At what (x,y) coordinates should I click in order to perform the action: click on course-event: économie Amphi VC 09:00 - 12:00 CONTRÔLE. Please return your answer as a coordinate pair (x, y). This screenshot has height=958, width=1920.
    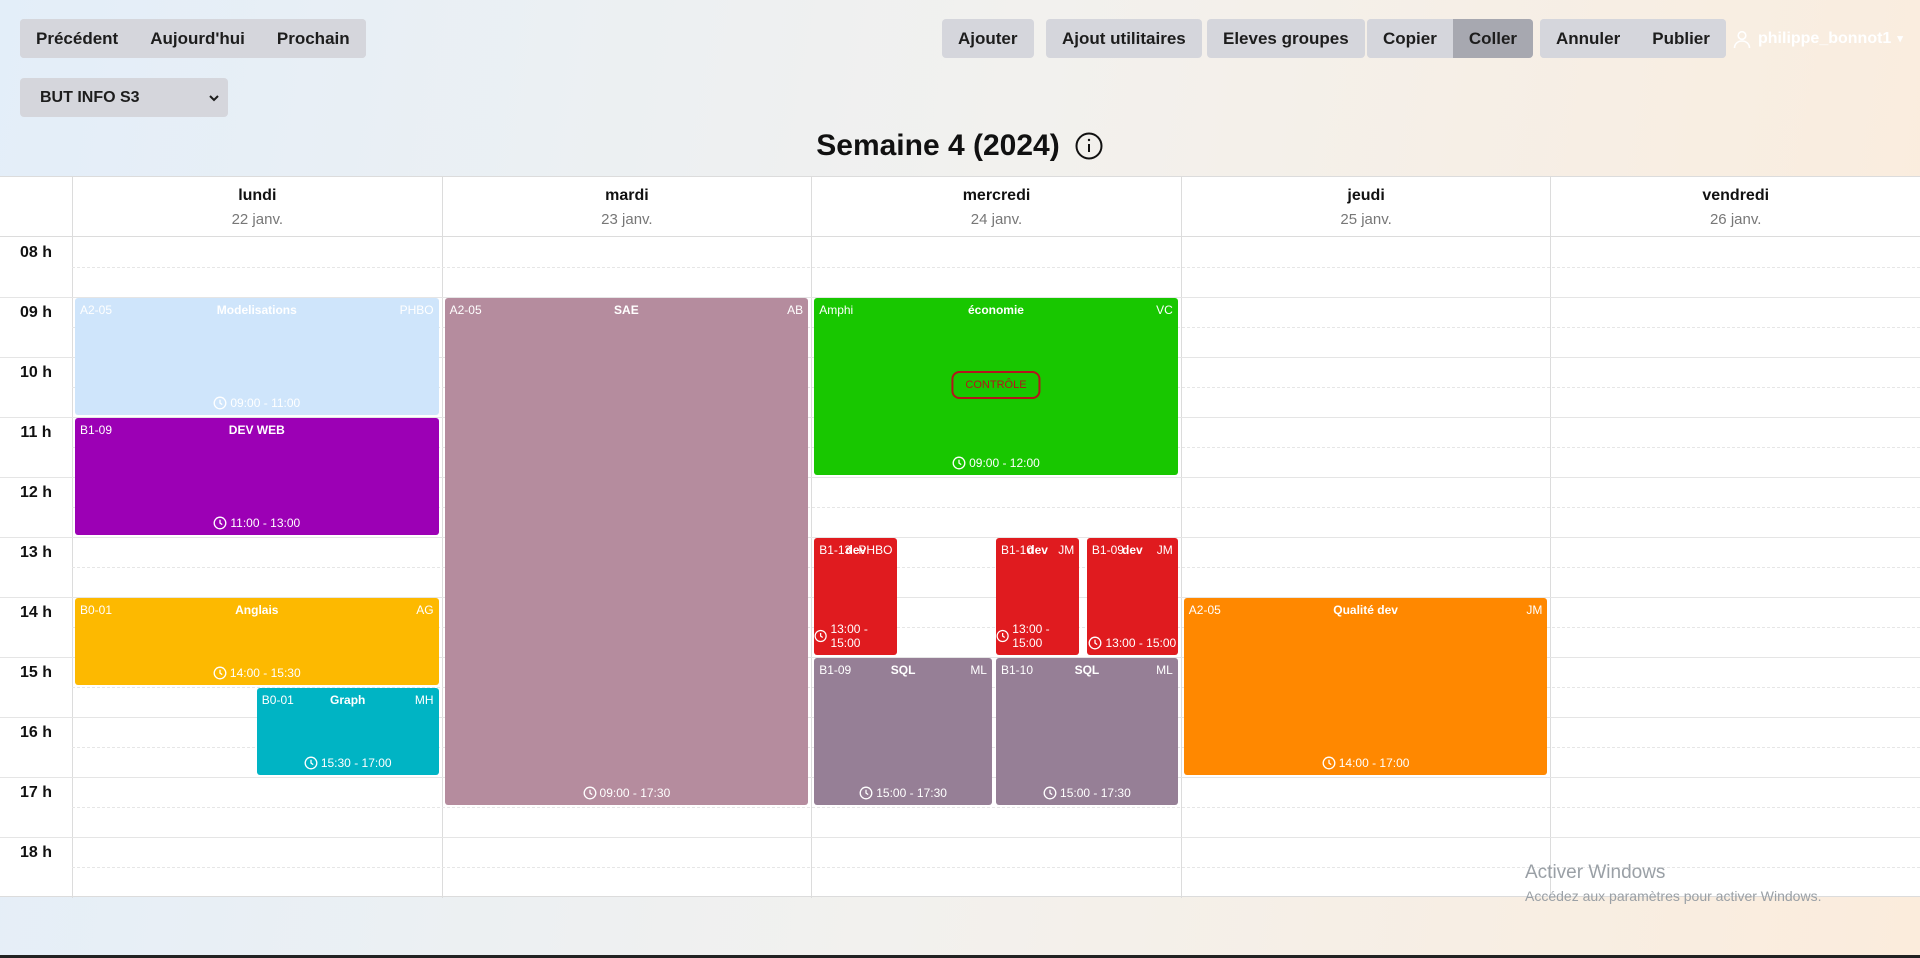
    Looking at the image, I should click on (996, 386).